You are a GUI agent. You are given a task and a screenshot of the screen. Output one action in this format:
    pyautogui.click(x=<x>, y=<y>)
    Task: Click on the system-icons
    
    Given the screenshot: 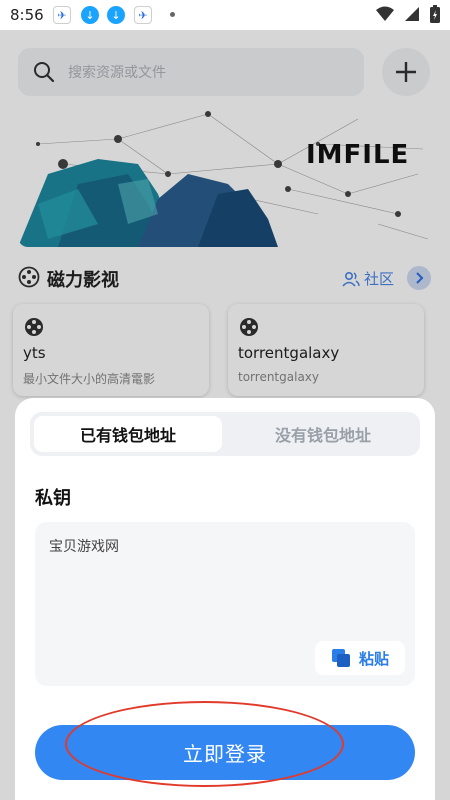 What is the action you would take?
    pyautogui.click(x=408, y=14)
    